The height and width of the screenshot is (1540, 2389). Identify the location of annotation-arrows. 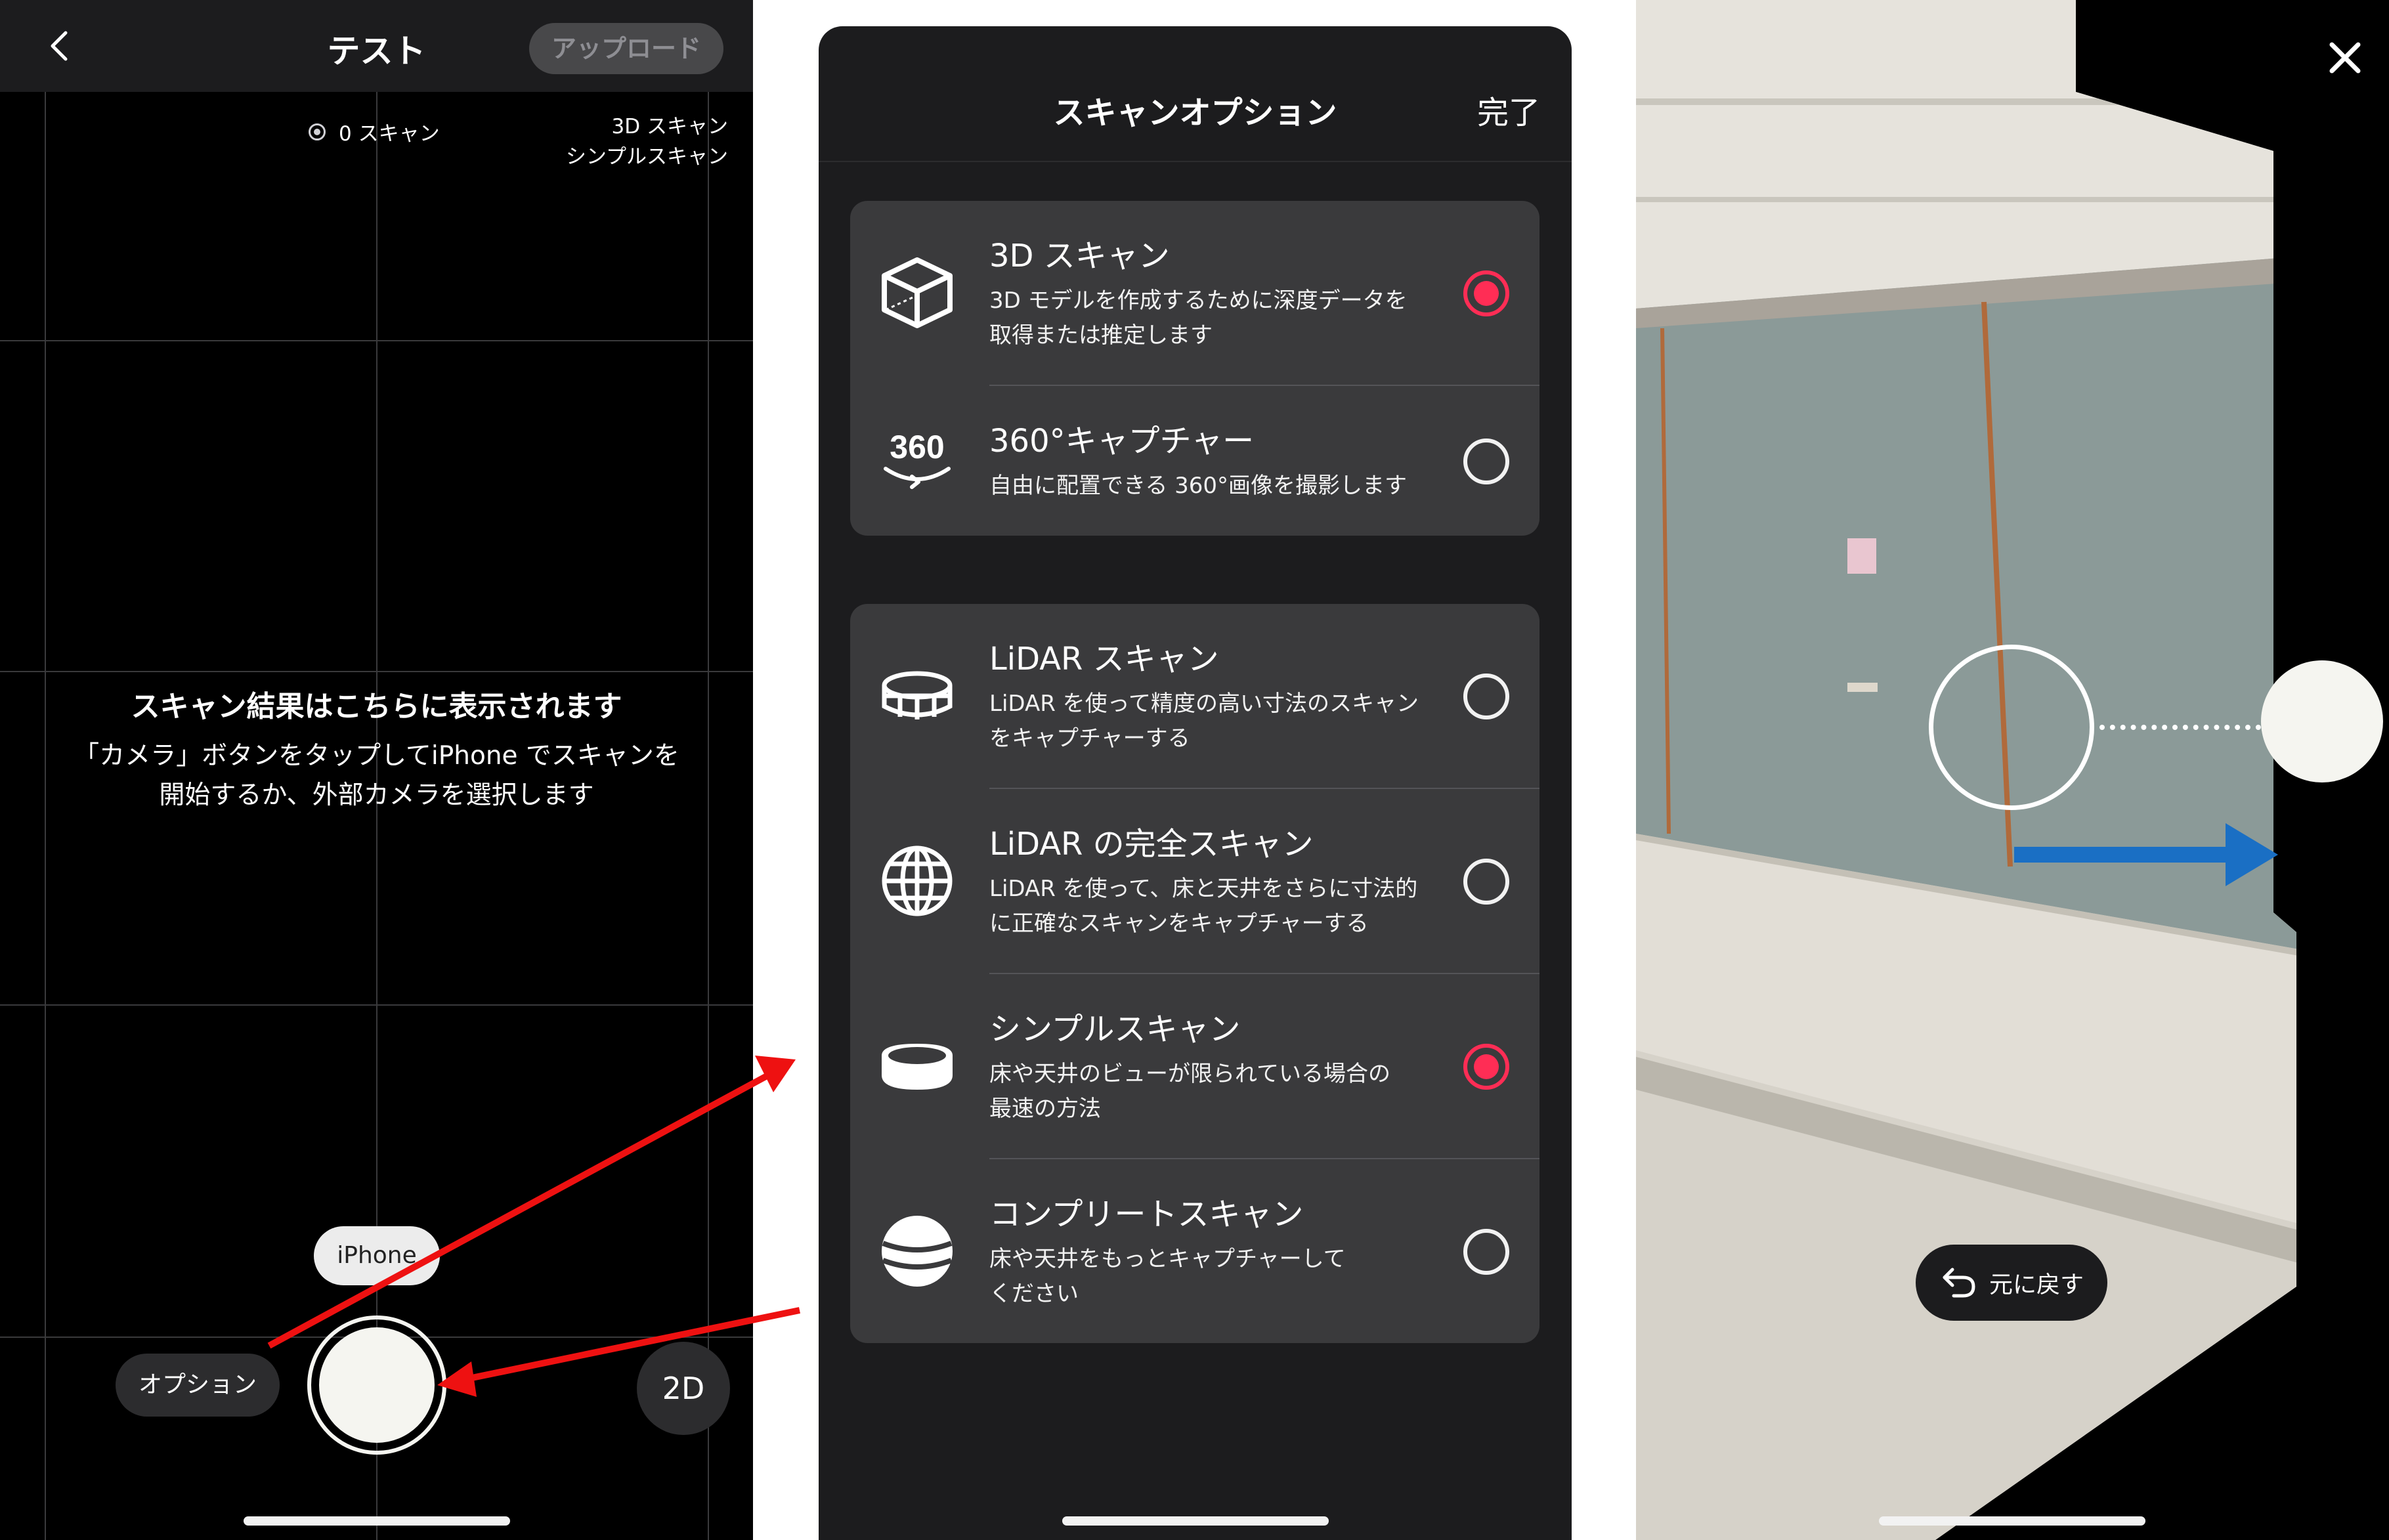
(534, 1226).